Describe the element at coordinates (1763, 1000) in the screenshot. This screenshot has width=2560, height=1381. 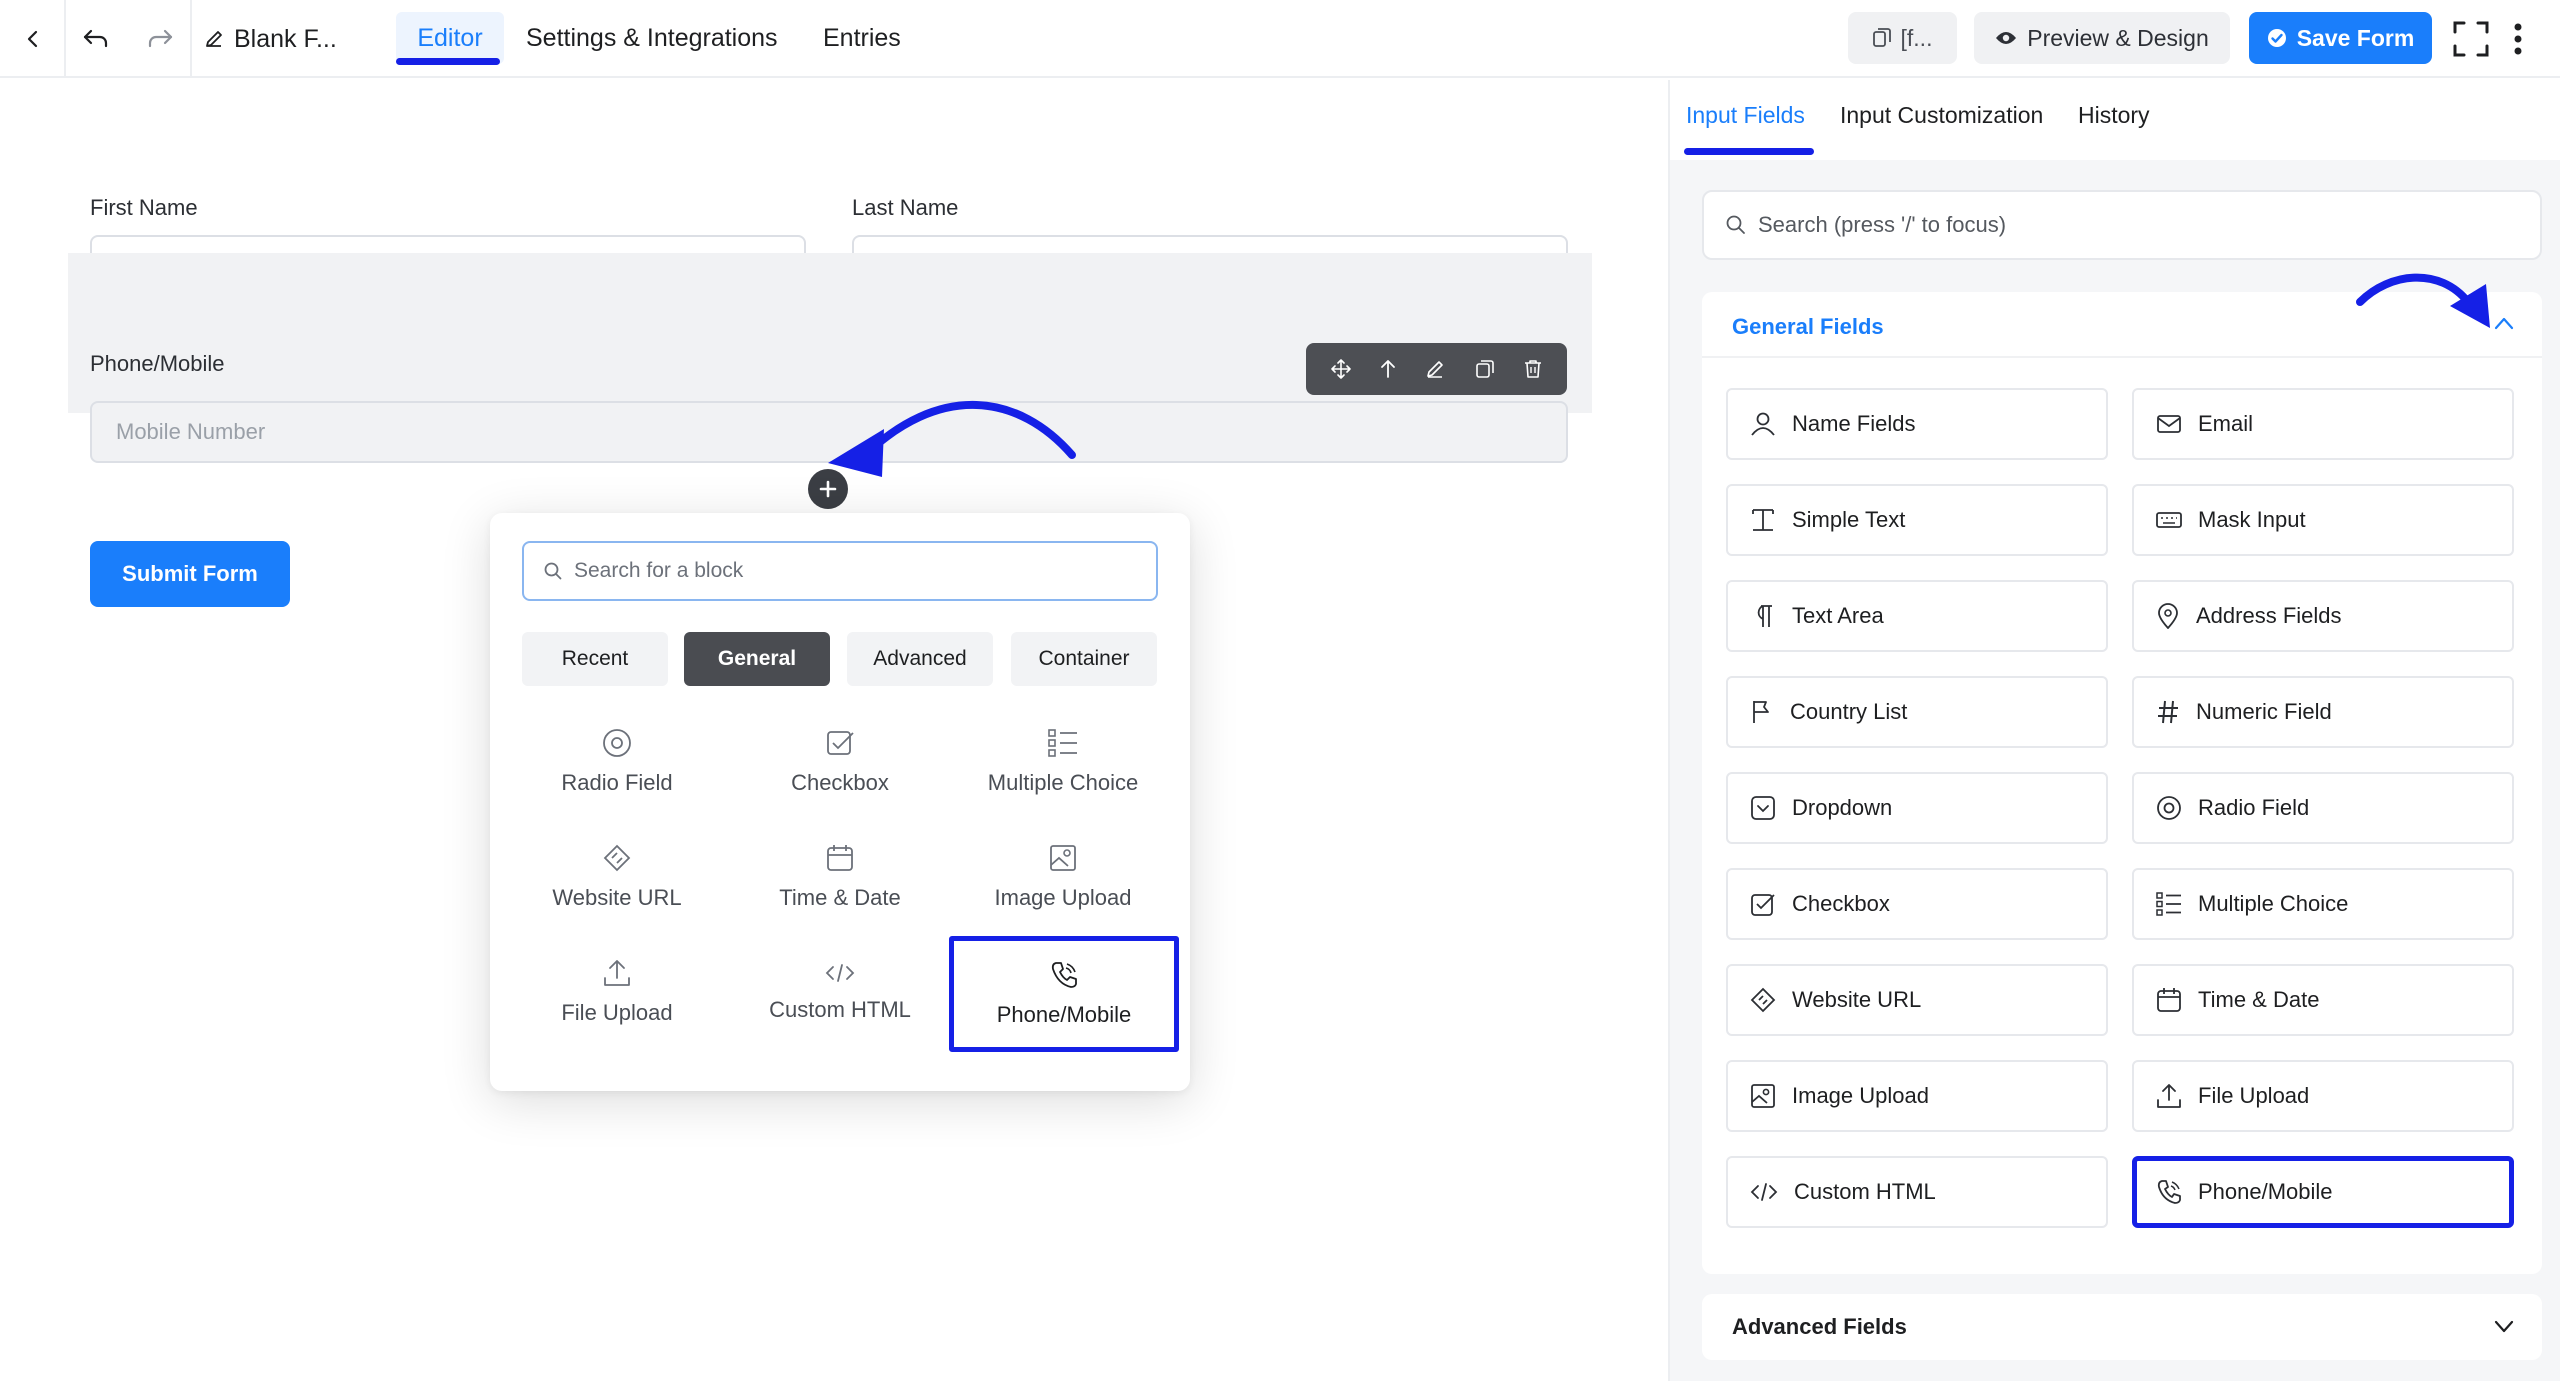
I see `link-icon` at that location.